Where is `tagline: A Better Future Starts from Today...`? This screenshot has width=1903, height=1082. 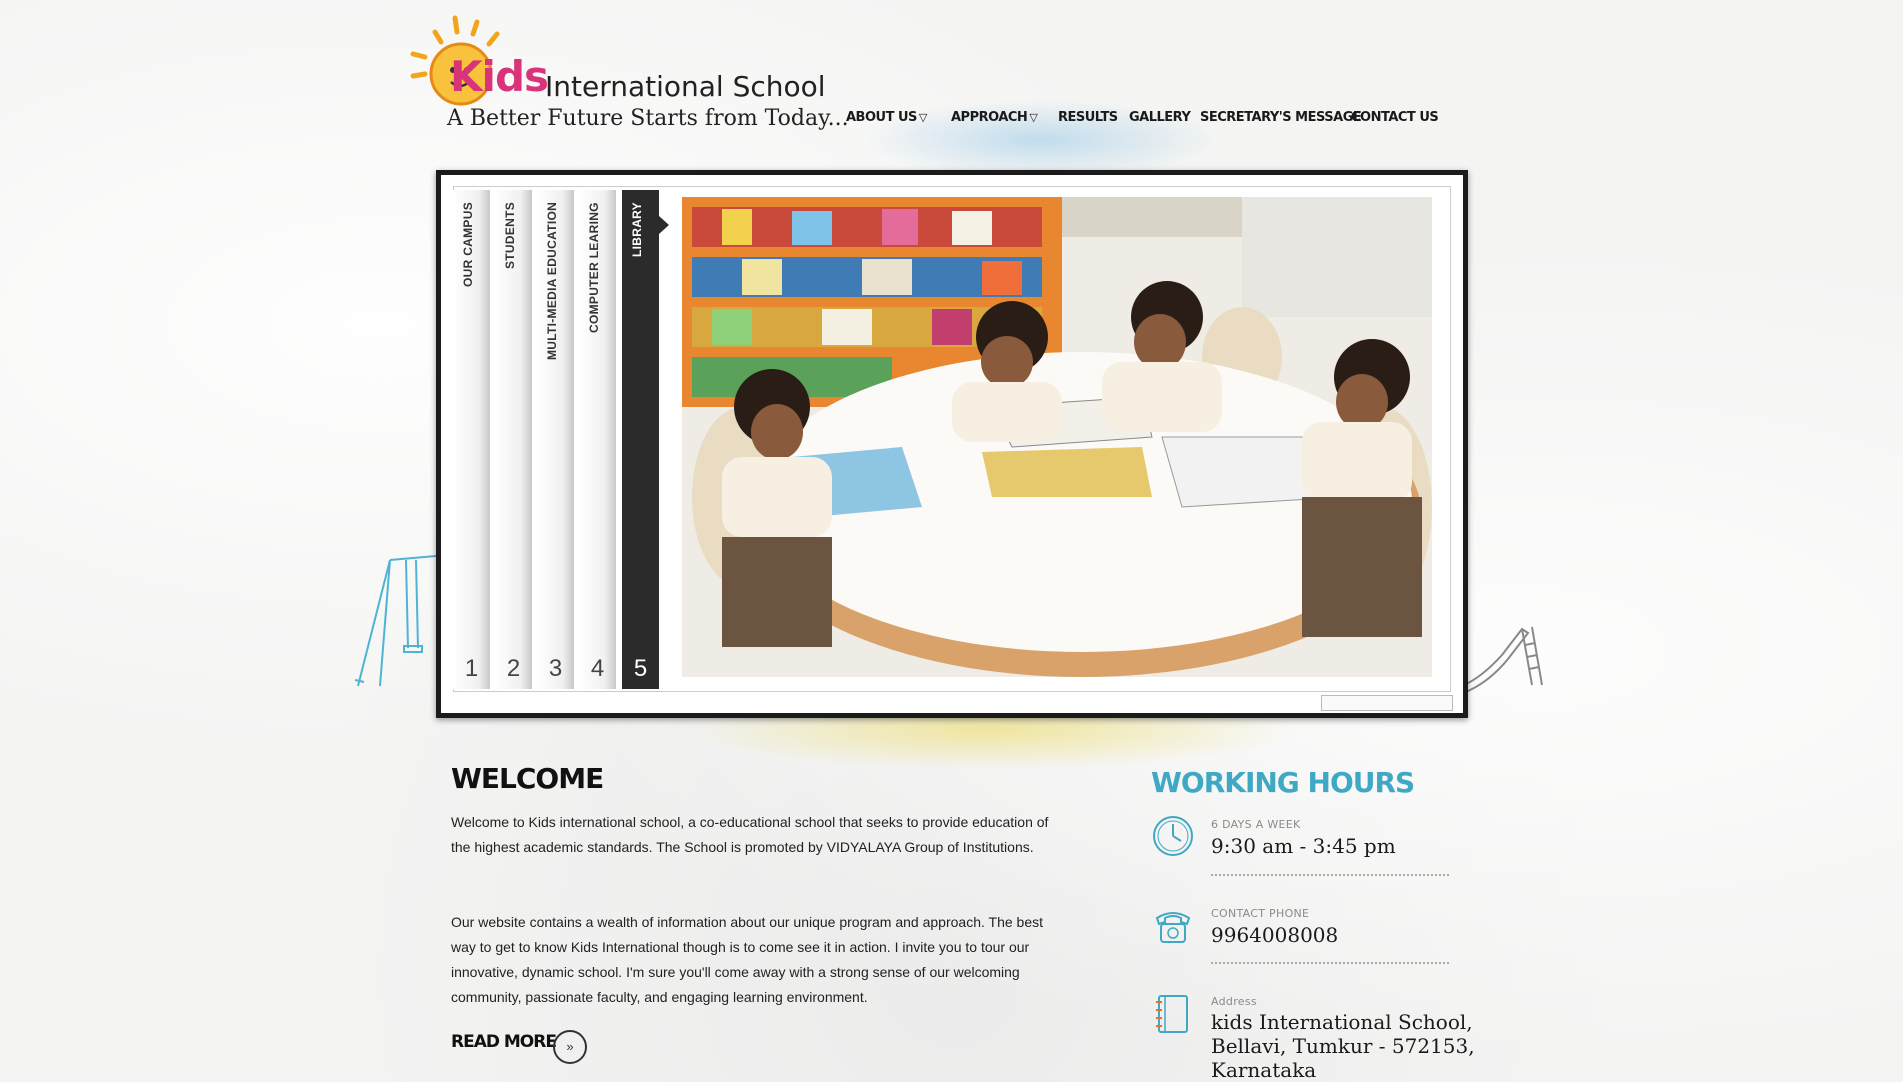 tagline: A Better Future Starts from Today... is located at coordinates (648, 118).